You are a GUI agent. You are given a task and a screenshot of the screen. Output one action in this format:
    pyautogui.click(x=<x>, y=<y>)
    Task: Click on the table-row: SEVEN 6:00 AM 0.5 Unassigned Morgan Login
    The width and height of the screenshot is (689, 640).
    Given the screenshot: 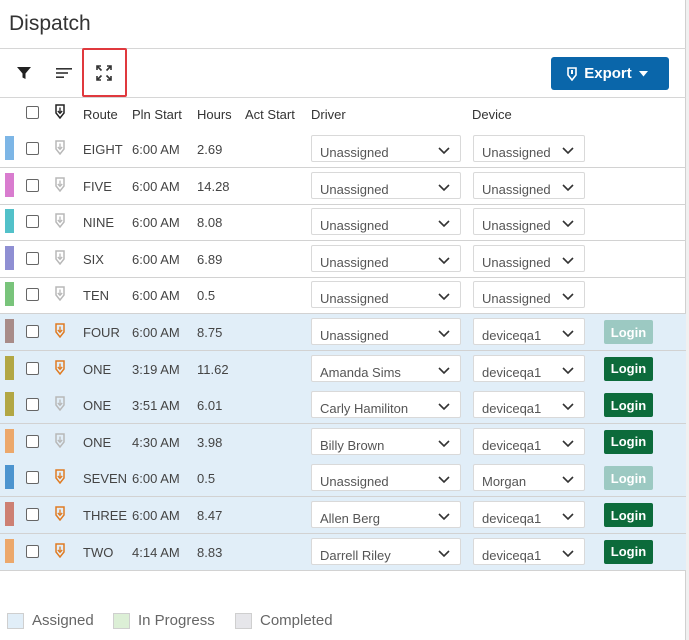 What is the action you would take?
    pyautogui.click(x=343, y=479)
    